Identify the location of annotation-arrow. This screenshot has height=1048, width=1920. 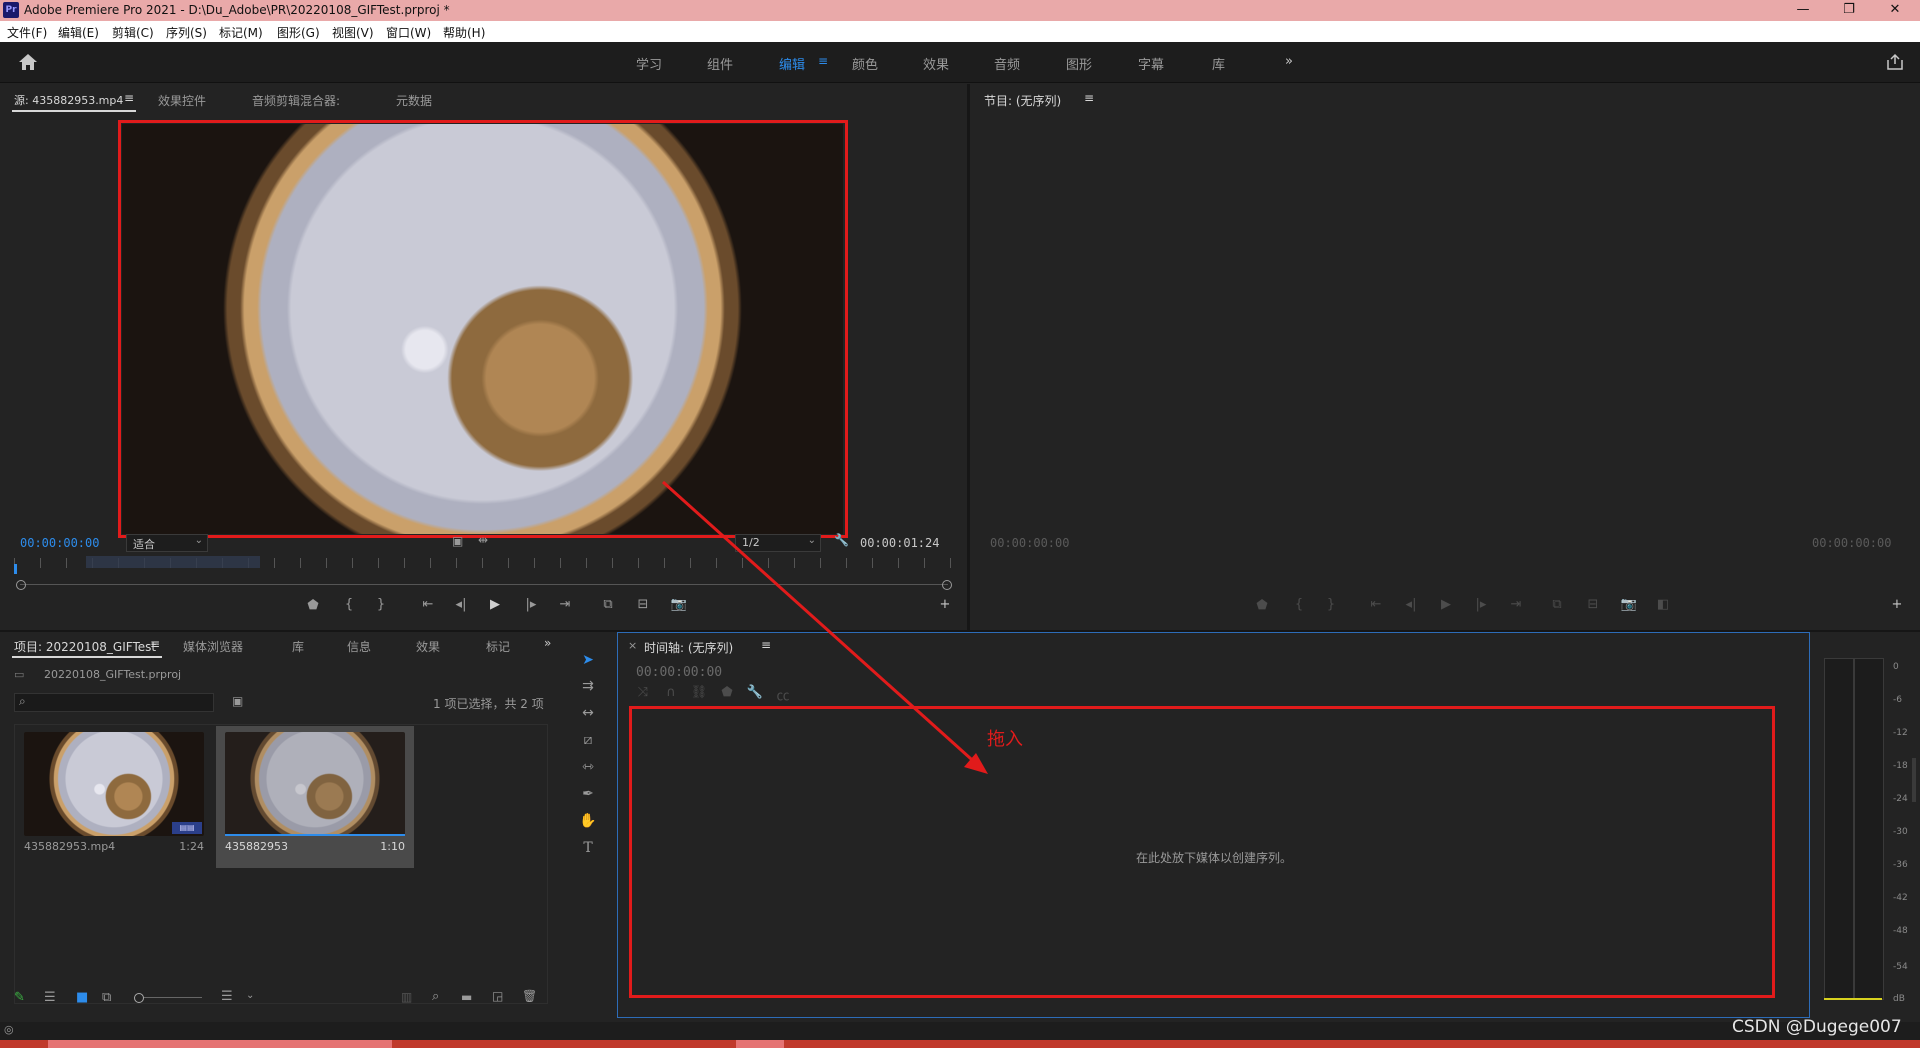
(824, 627).